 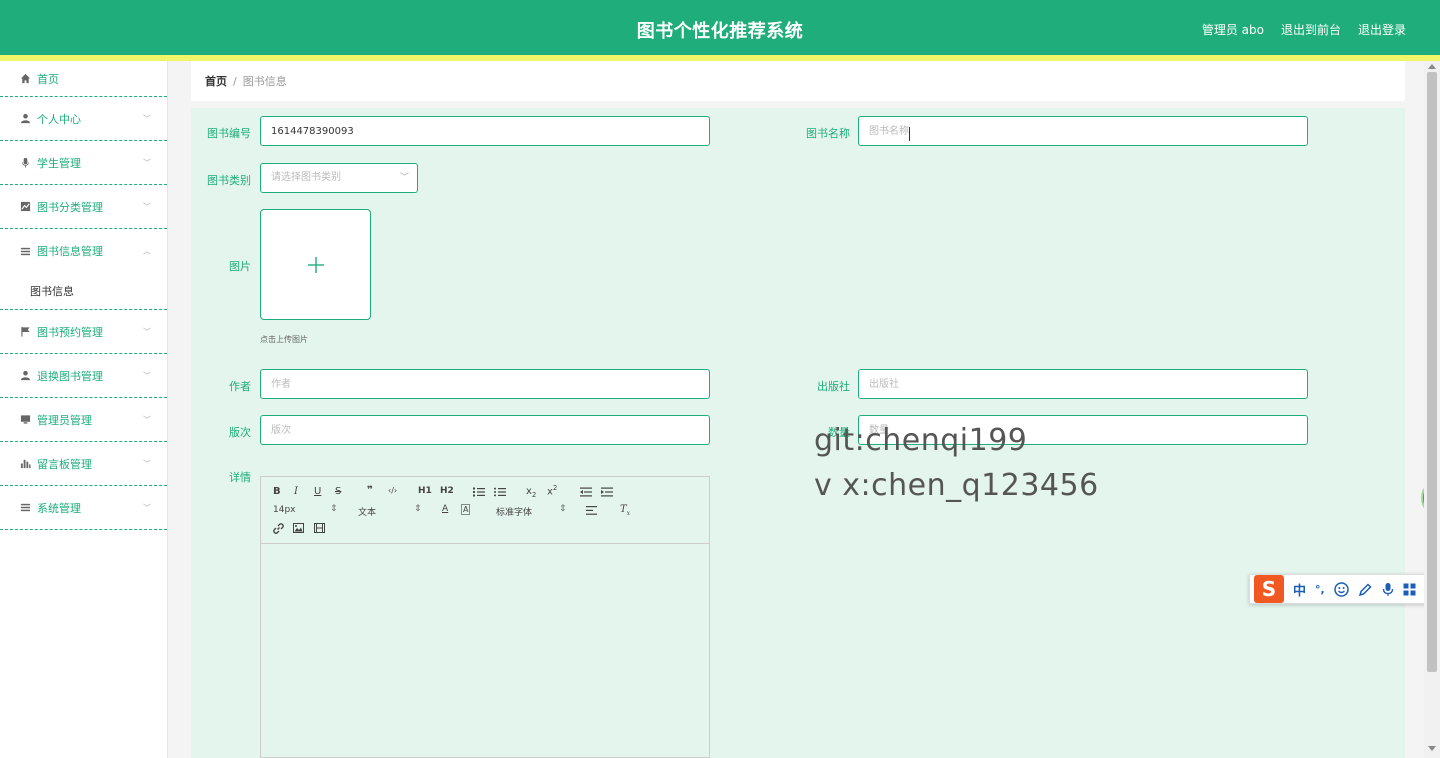 What do you see at coordinates (1388, 589) in the screenshot?
I see `voice-icon` at bounding box center [1388, 589].